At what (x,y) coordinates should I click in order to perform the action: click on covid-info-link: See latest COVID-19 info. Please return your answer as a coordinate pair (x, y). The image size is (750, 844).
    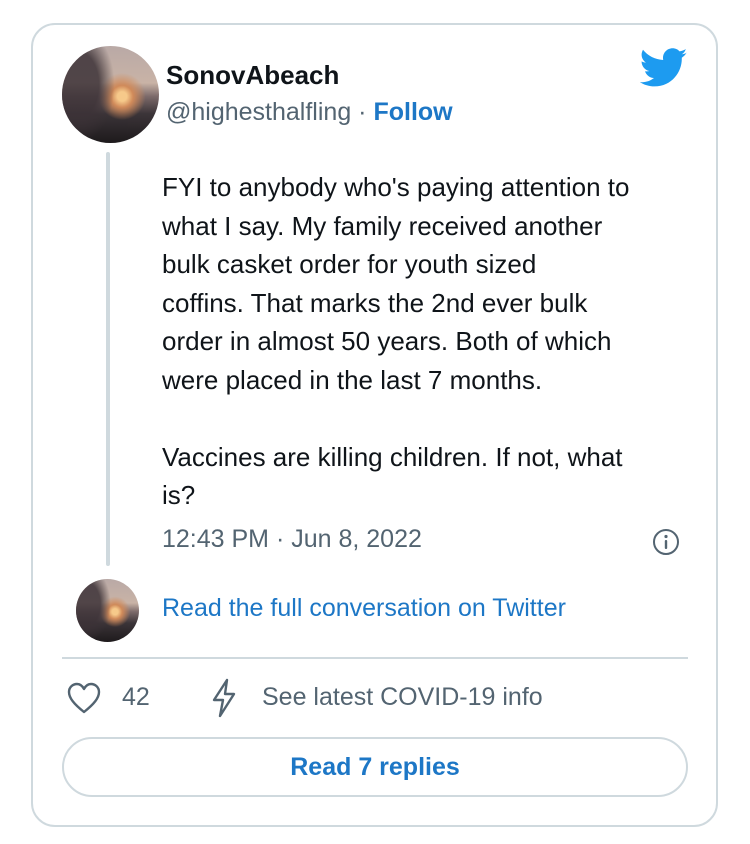
    Looking at the image, I should click on (402, 697).